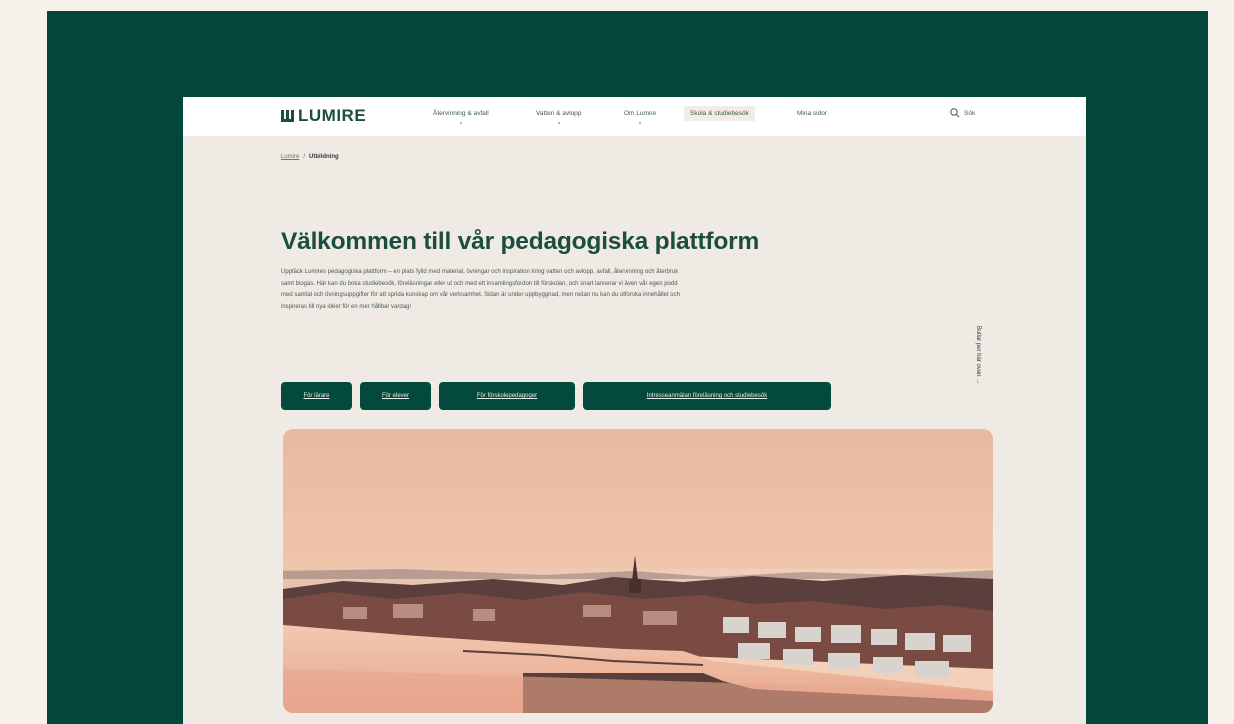 The width and height of the screenshot is (1234, 724). I want to click on nav-item-recycling: Återvinning & avfall, so click(461, 117).